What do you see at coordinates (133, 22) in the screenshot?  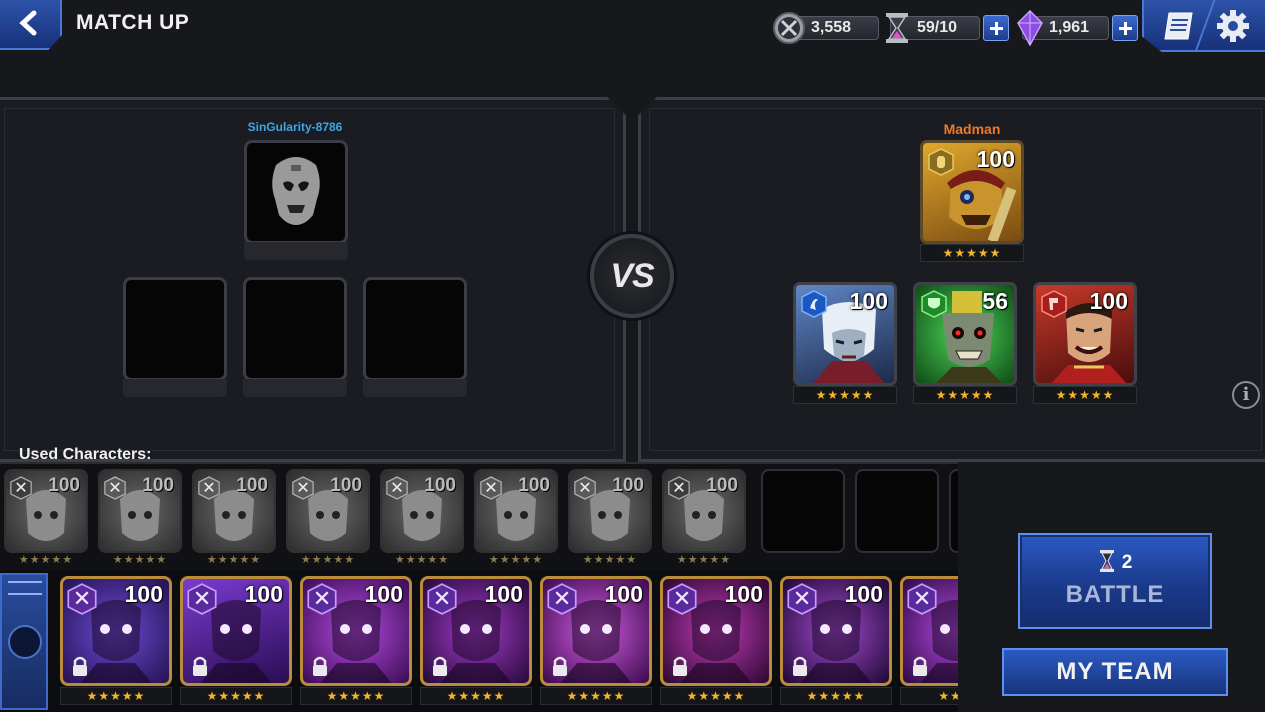 I see `page-title: MATCH UP` at bounding box center [133, 22].